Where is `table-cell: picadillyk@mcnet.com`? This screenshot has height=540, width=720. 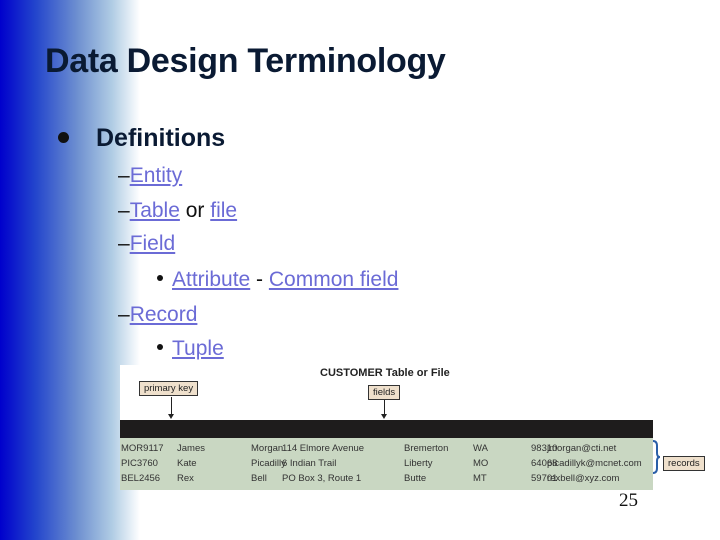
table-cell: picadillyk@mcnet.com is located at coordinates (594, 463).